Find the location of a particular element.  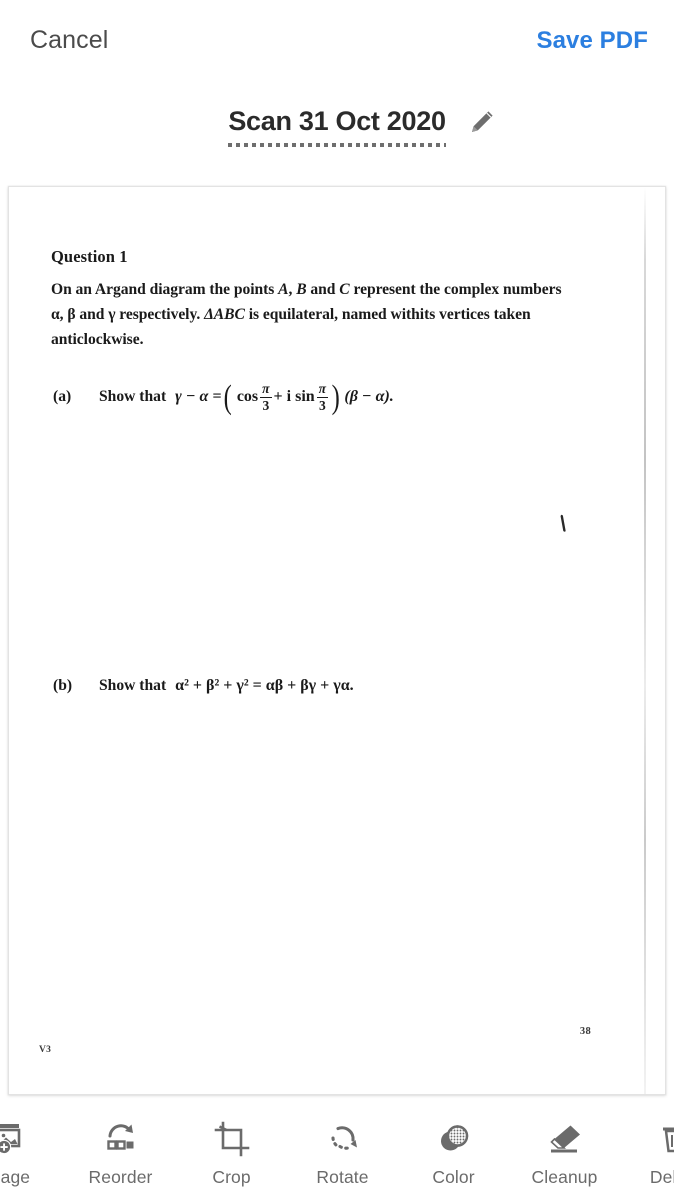

color-icon is located at coordinates (454, 1139).